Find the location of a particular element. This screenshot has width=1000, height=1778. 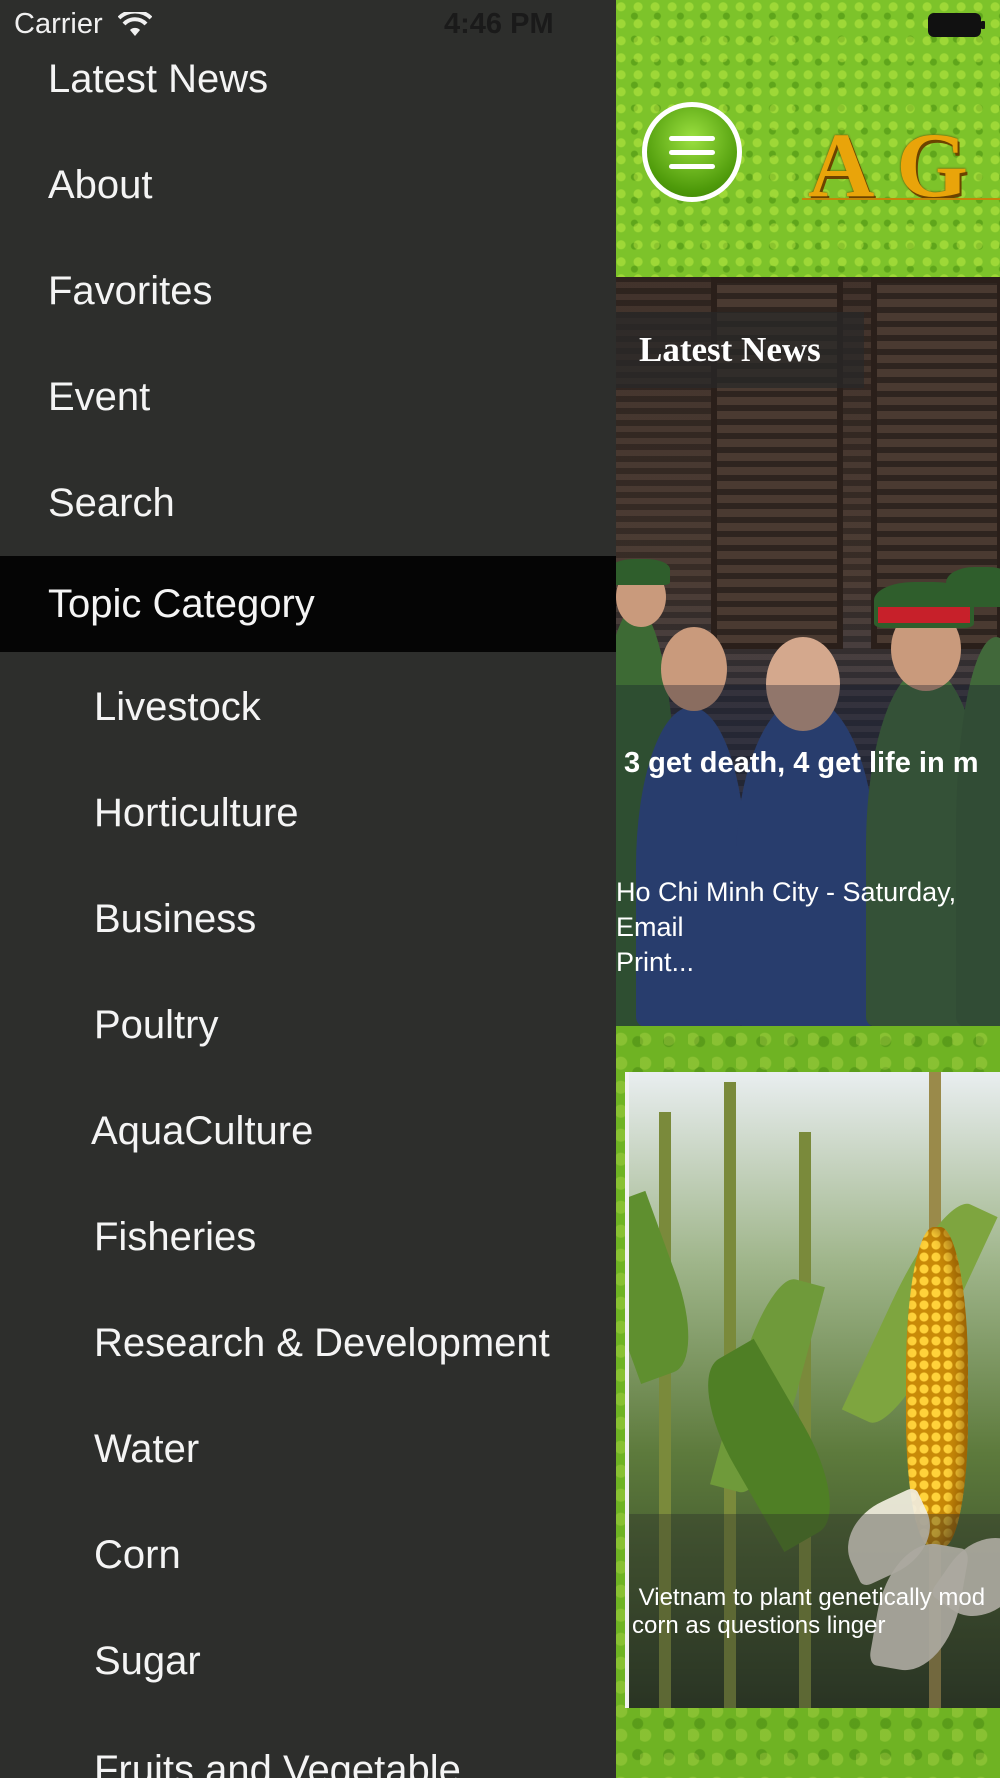

menu-subitem-horticulture: Horticulture is located at coordinates (308, 813).